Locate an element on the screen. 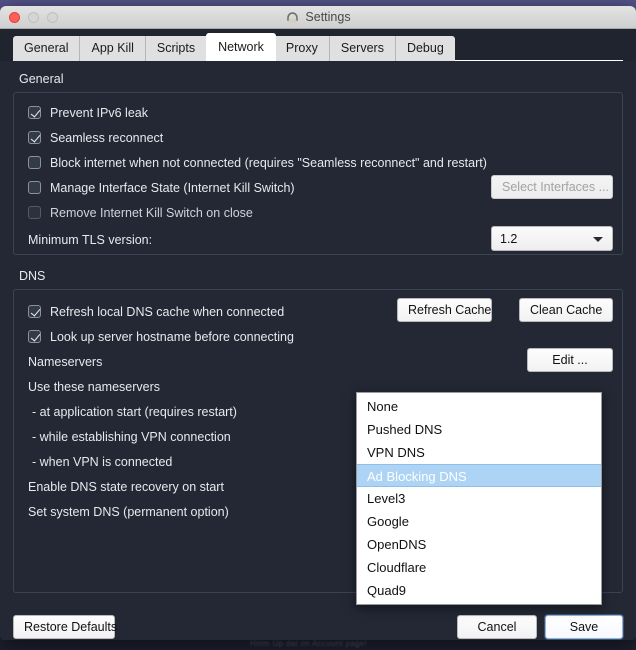 This screenshot has height=650, width=636. label-minimum-tls-version: Minimum TLS version: is located at coordinates (90, 240).